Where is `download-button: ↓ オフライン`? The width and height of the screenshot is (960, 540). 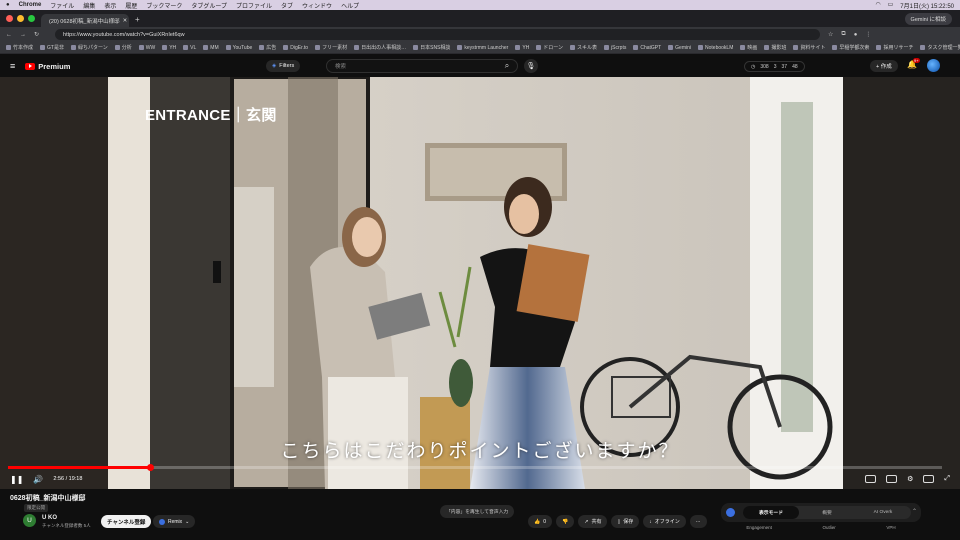
download-button: ↓ オフライン is located at coordinates (664, 521).